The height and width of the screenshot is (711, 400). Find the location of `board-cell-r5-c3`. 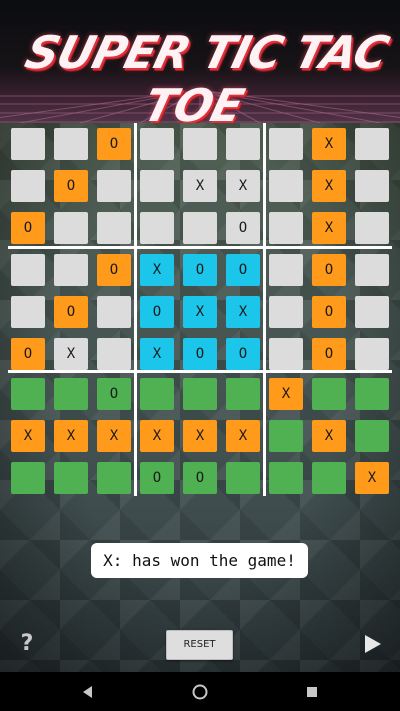

board-cell-r5-c3 is located at coordinates (114, 312).